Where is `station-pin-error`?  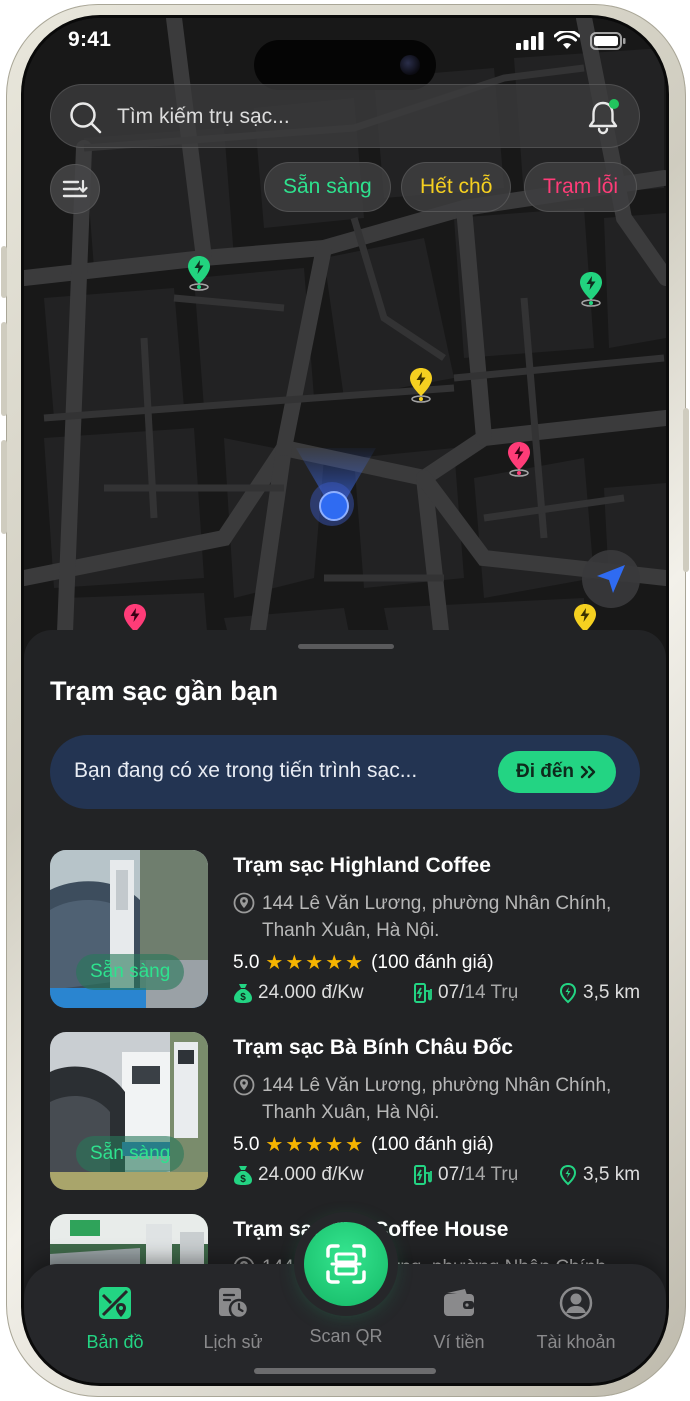 station-pin-error is located at coordinates (519, 460).